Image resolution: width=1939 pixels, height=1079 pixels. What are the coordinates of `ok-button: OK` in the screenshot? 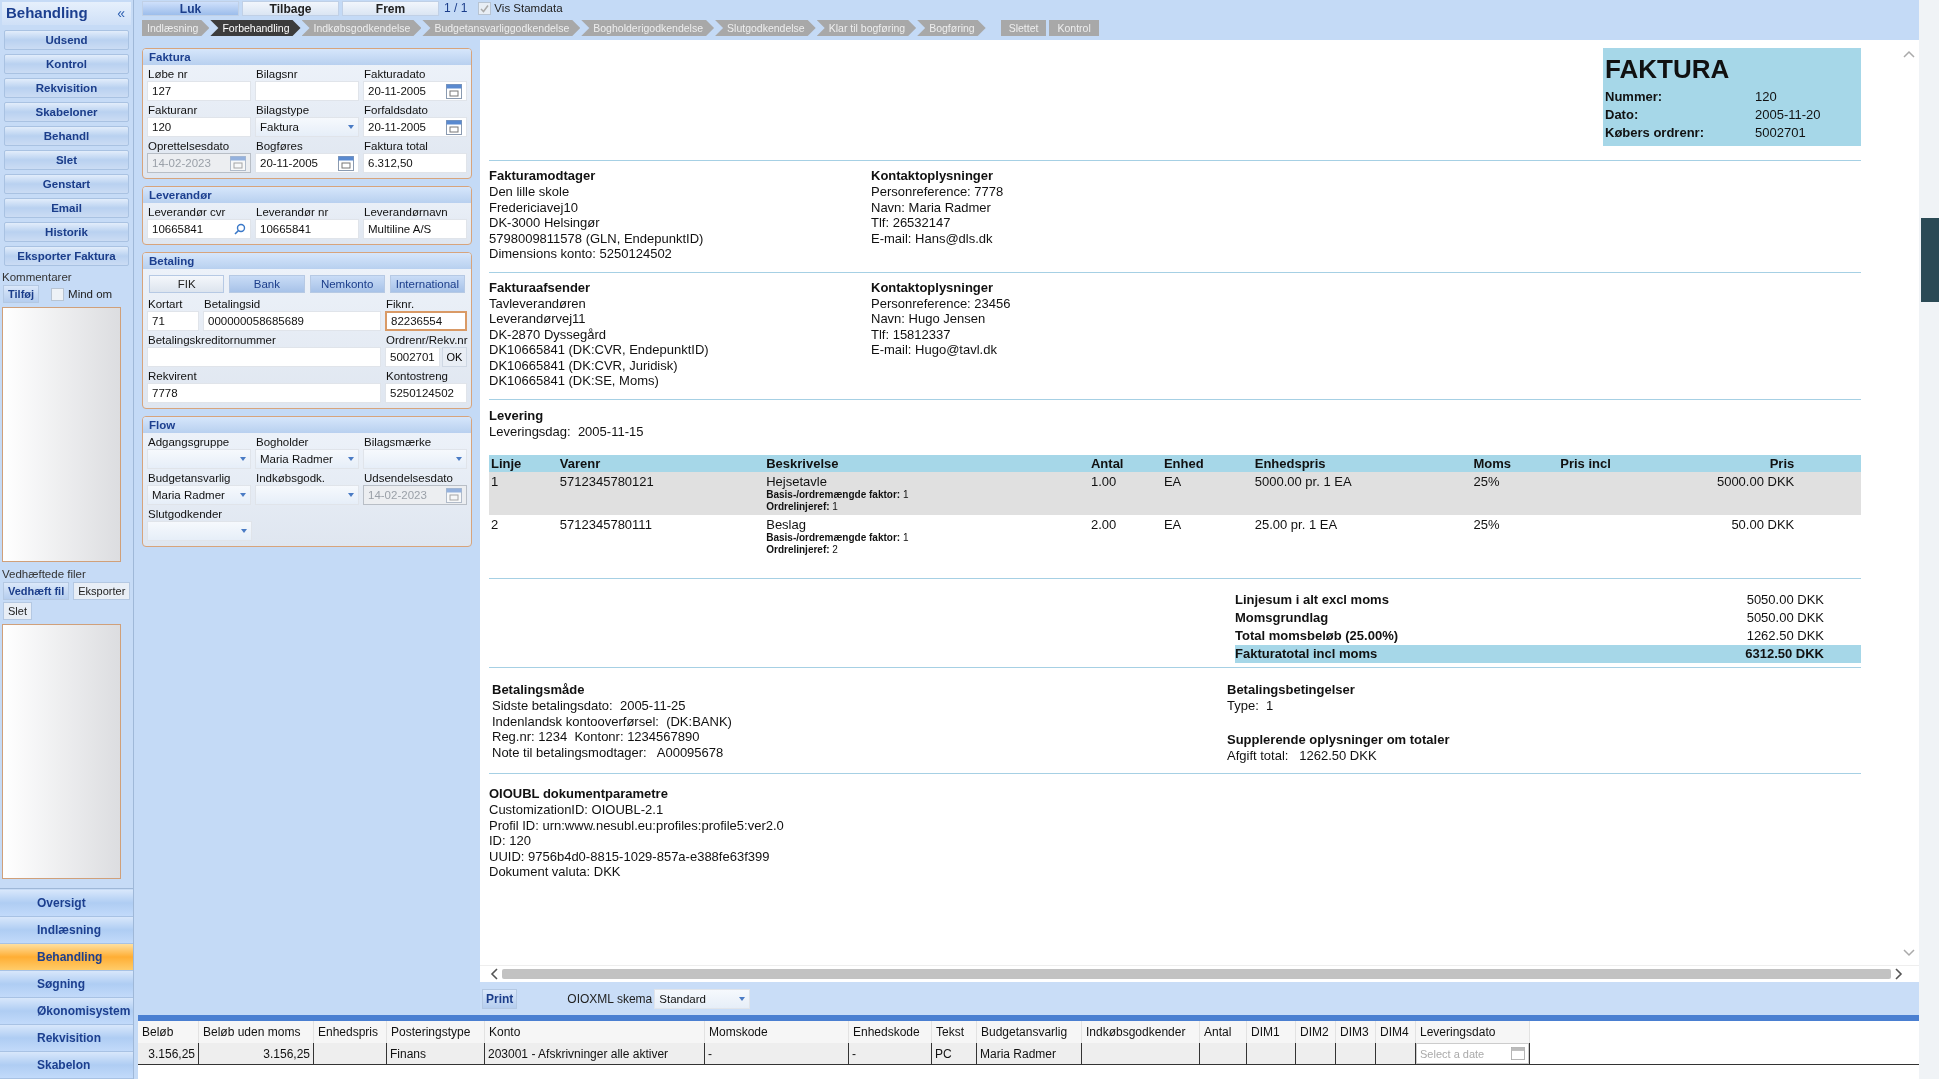 It's located at (454, 357).